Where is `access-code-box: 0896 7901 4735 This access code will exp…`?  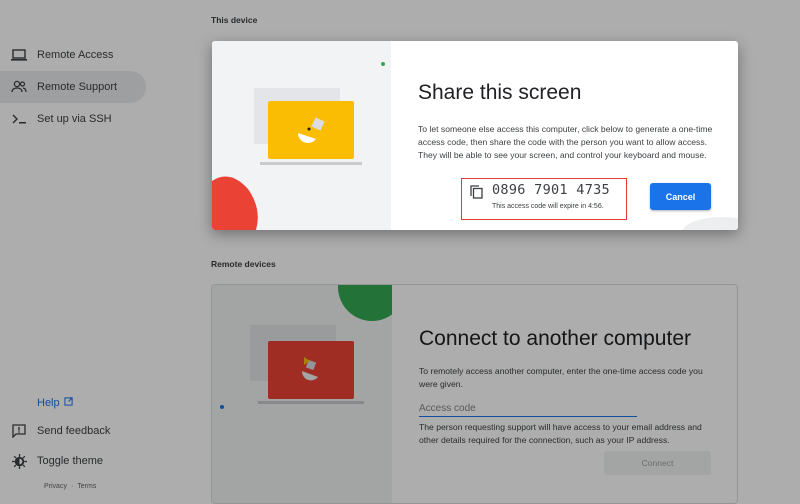
access-code-box: 0896 7901 4735 This access code will exp… is located at coordinates (544, 199).